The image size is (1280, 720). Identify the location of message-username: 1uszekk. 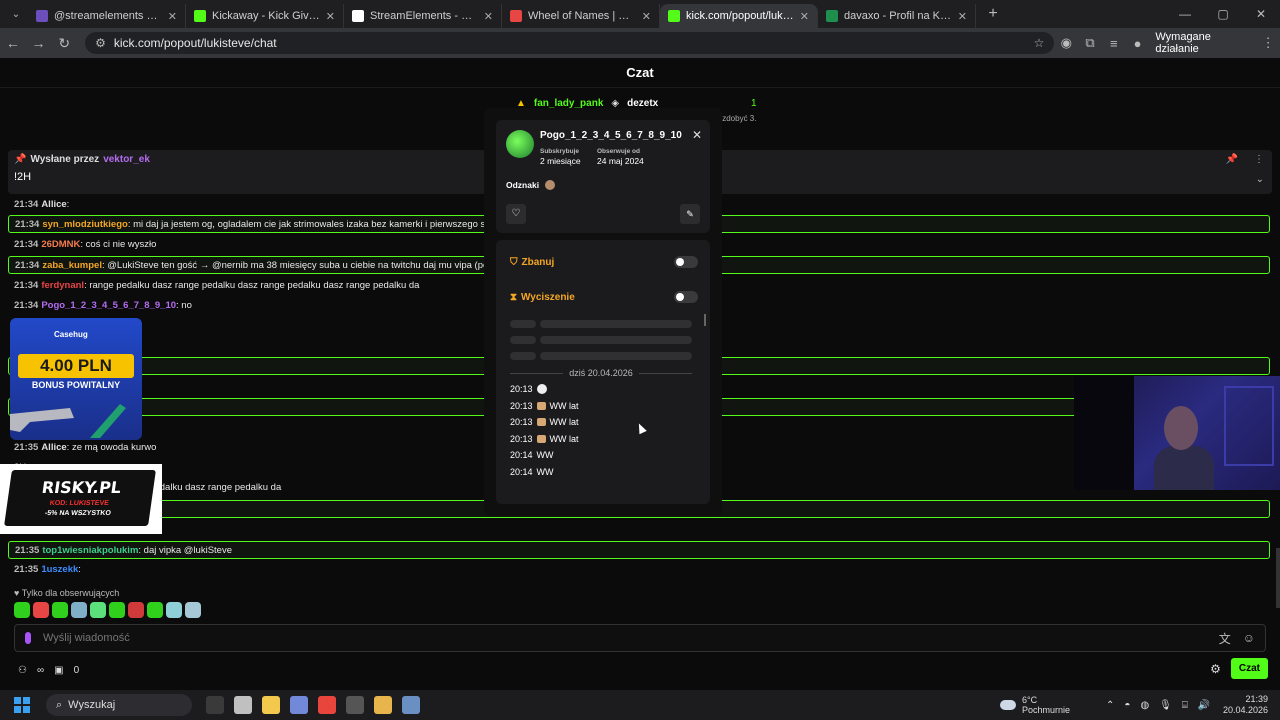
(59, 569).